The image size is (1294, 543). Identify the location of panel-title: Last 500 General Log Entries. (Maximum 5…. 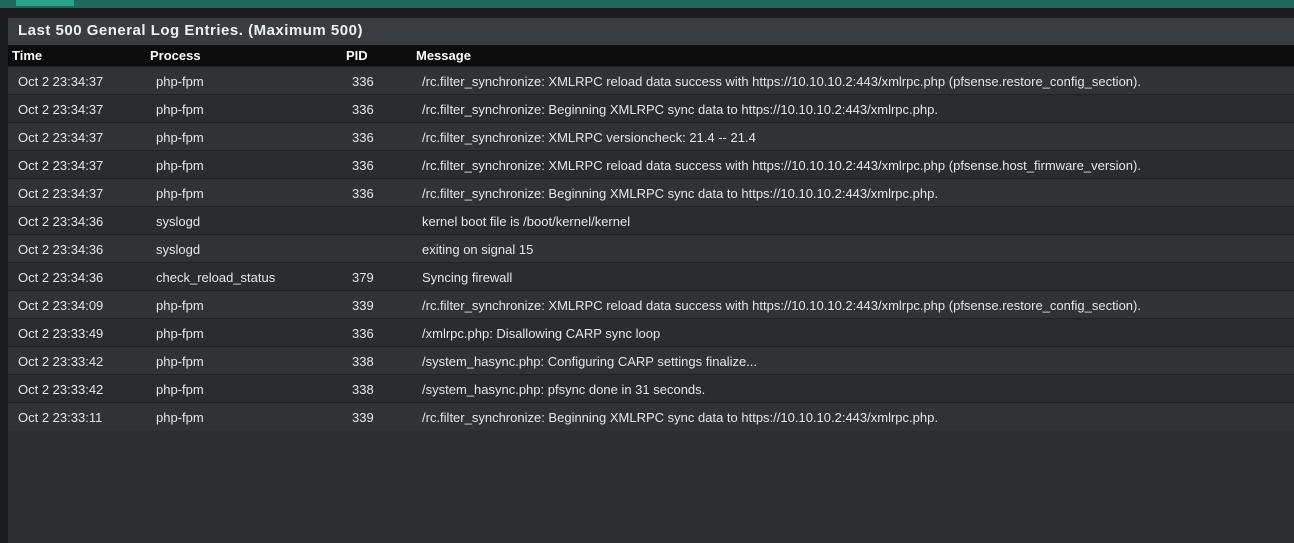
(651, 31).